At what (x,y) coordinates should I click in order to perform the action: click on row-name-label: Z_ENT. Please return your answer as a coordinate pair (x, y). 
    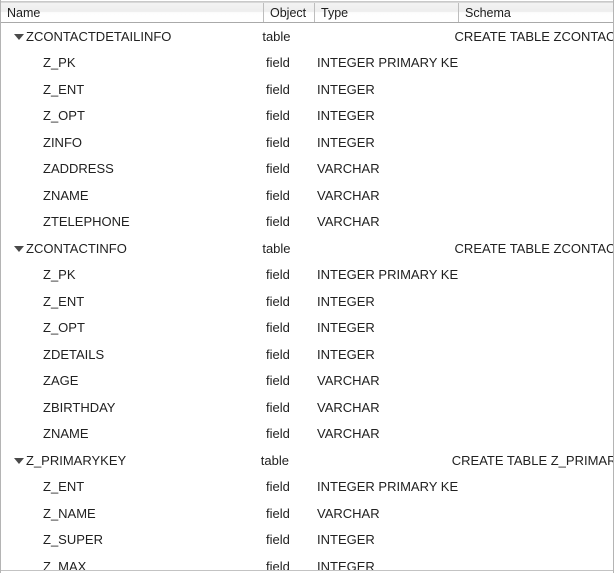
    Looking at the image, I should click on (64, 89).